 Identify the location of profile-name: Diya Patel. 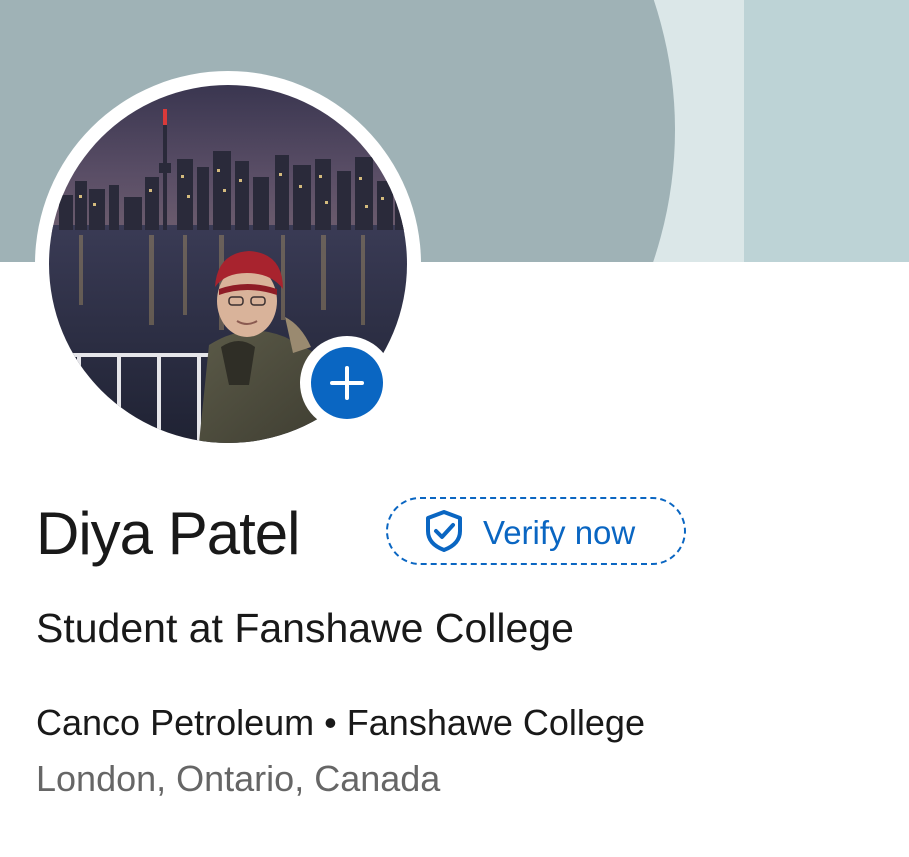
(168, 533).